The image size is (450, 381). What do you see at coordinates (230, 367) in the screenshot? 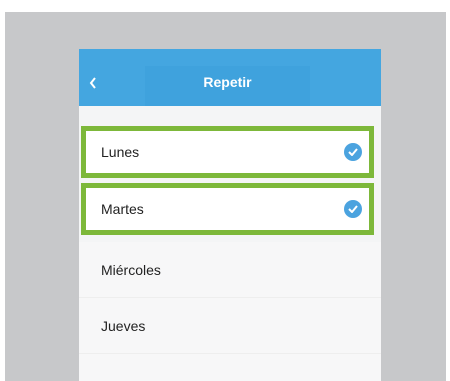
I see `list-item-partial` at bounding box center [230, 367].